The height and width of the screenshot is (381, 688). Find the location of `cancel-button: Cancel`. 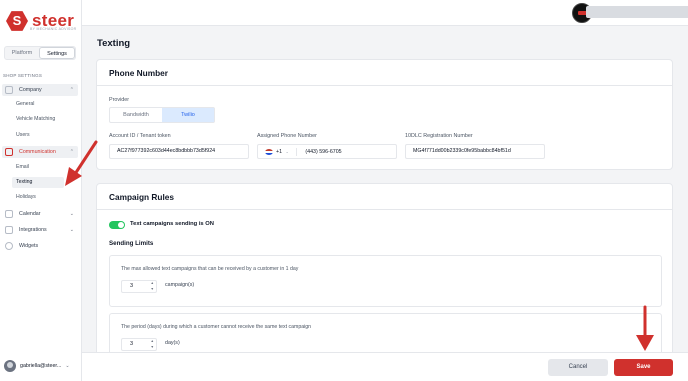

cancel-button: Cancel is located at coordinates (578, 367).